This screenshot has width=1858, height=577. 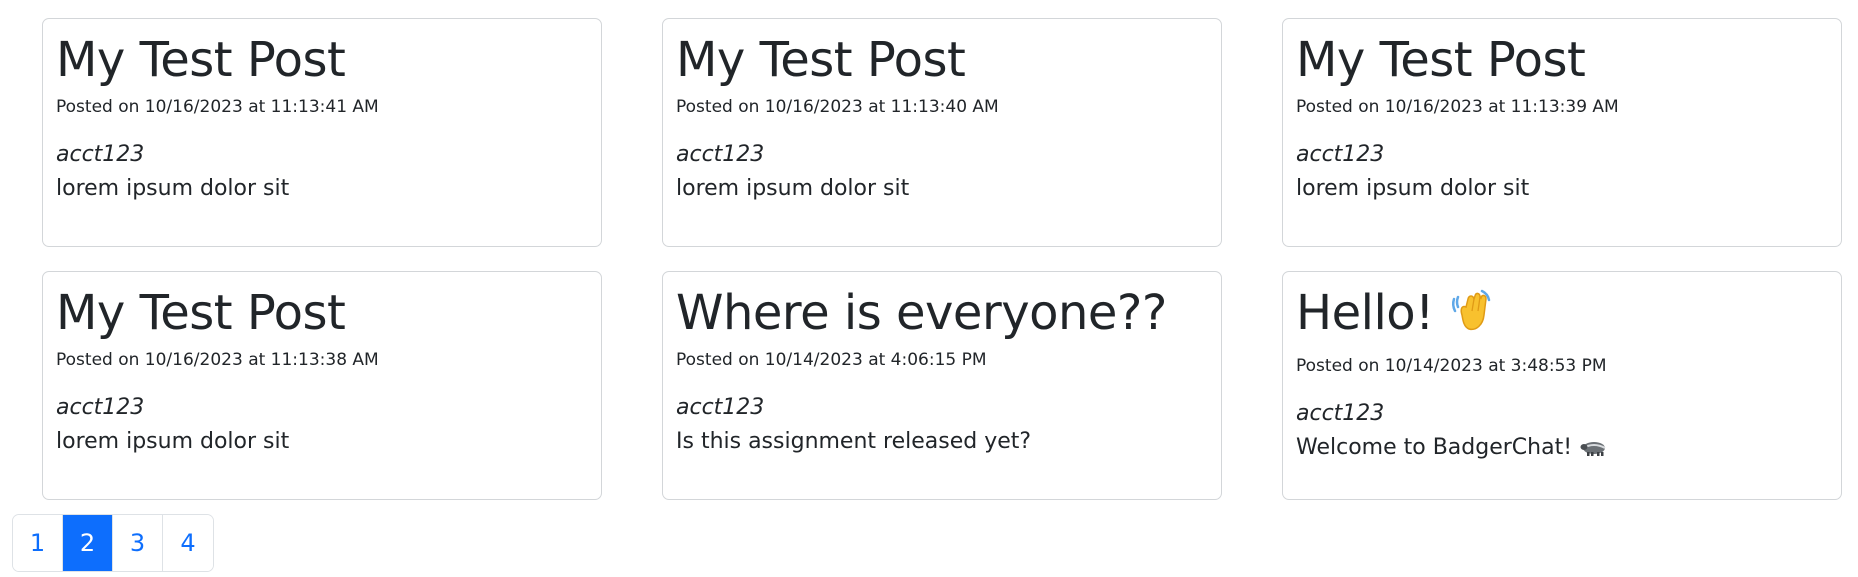 I want to click on post-title: Hello!, so click(x=1365, y=313).